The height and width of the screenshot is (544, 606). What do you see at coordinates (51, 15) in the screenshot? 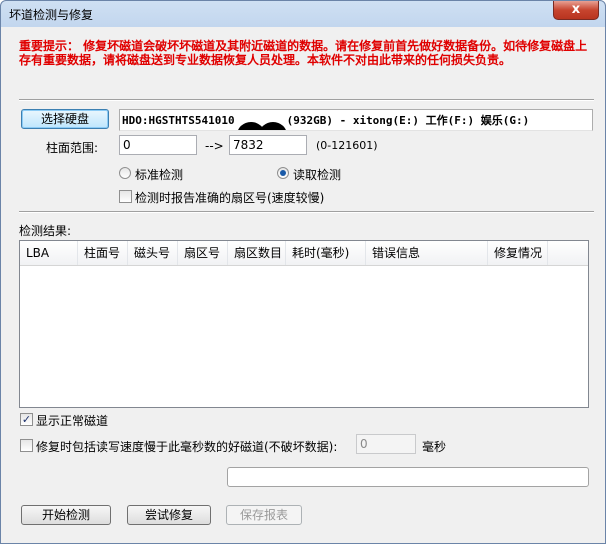
I see `window-title: 坏道检测与修复` at bounding box center [51, 15].